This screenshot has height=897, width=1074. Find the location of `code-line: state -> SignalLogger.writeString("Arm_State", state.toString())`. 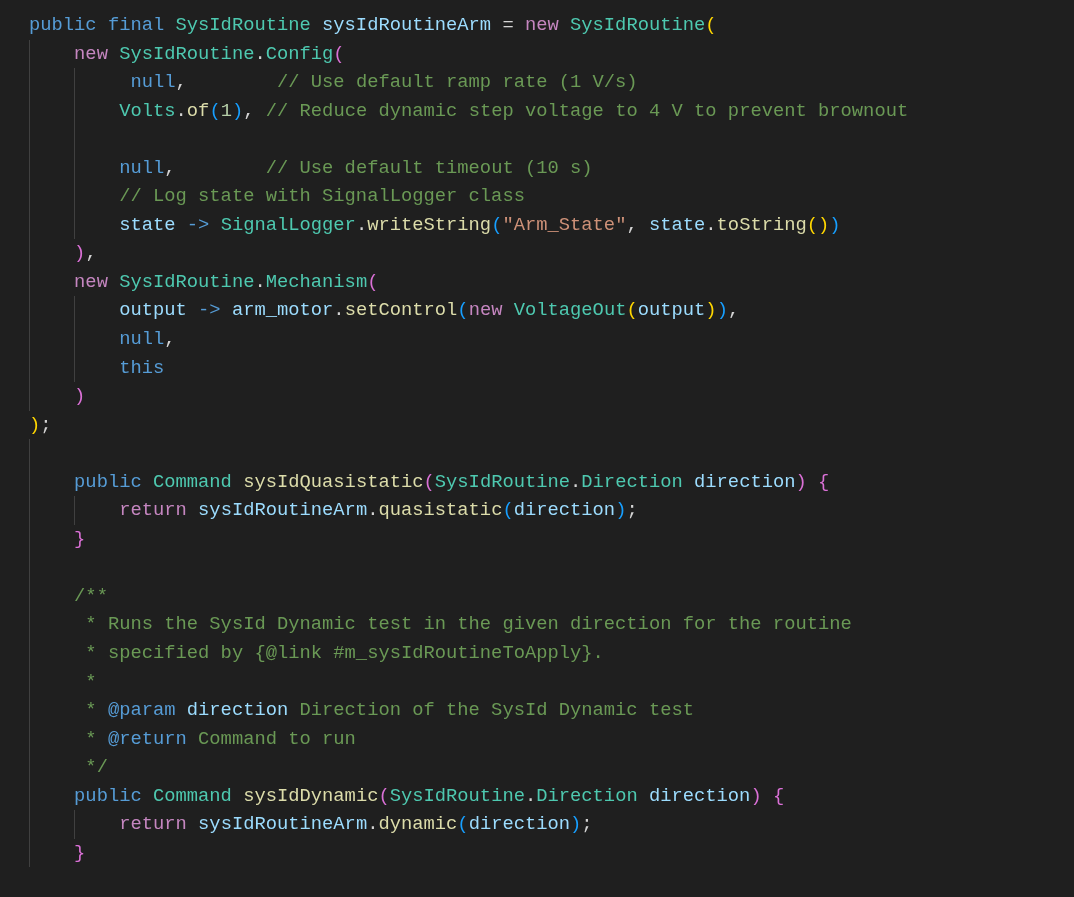

code-line: state -> SignalLogger.writeString("Arm_State", state.toString()) is located at coordinates (480, 225).